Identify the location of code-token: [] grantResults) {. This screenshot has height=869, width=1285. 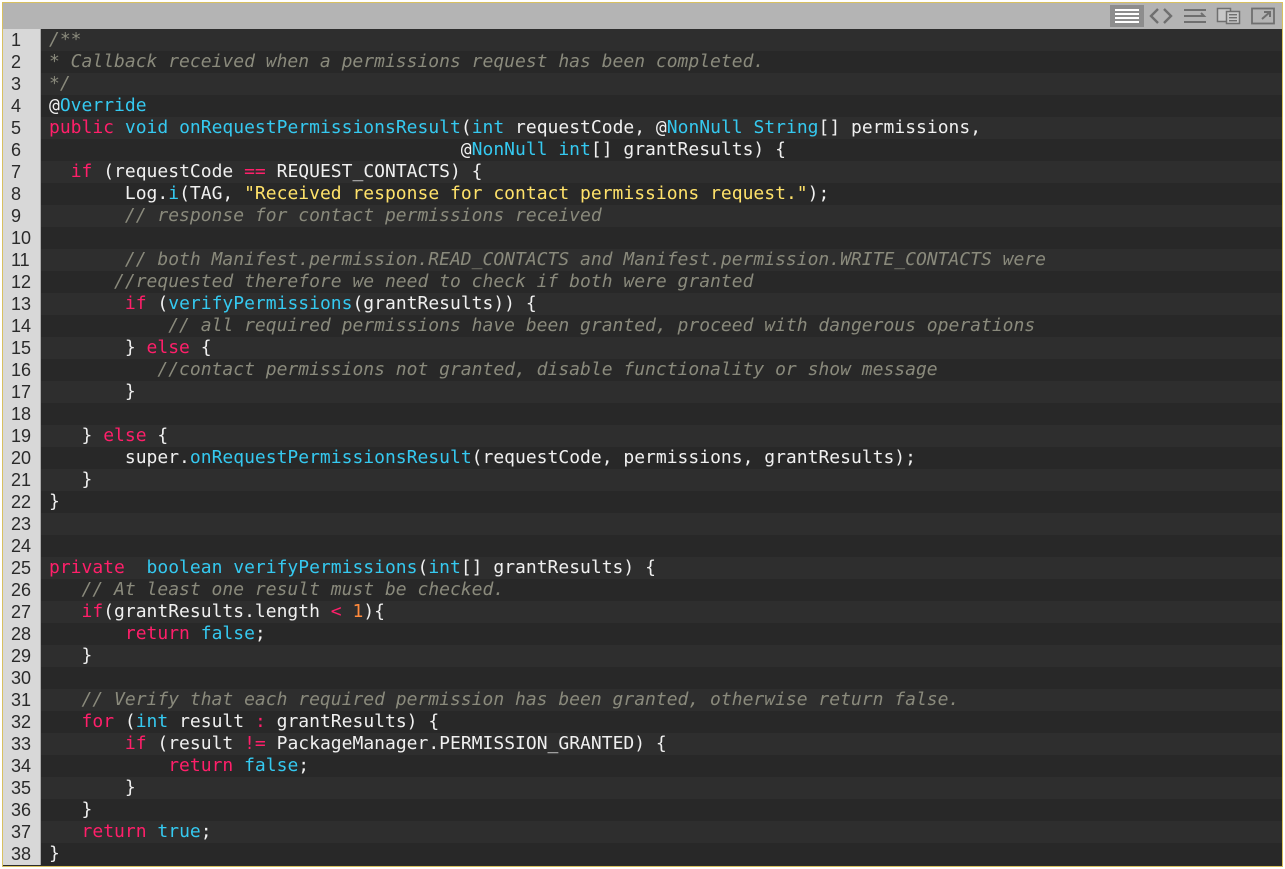
(558, 567).